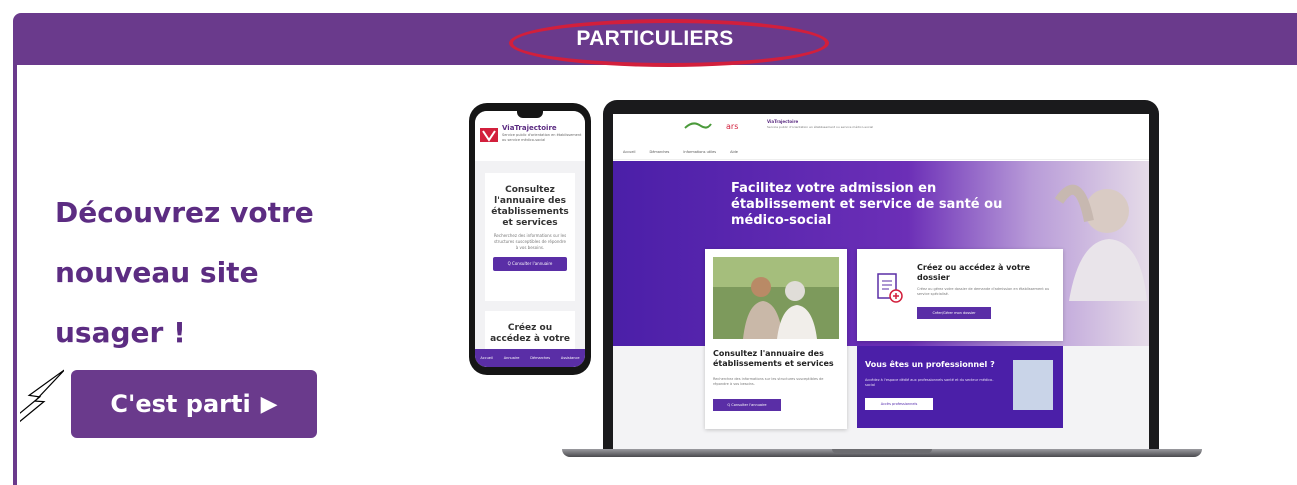 The width and height of the screenshot is (1297, 485). I want to click on phone-bottom-nav: Accueil Annuaire Démarches Assistance, so click(530, 358).